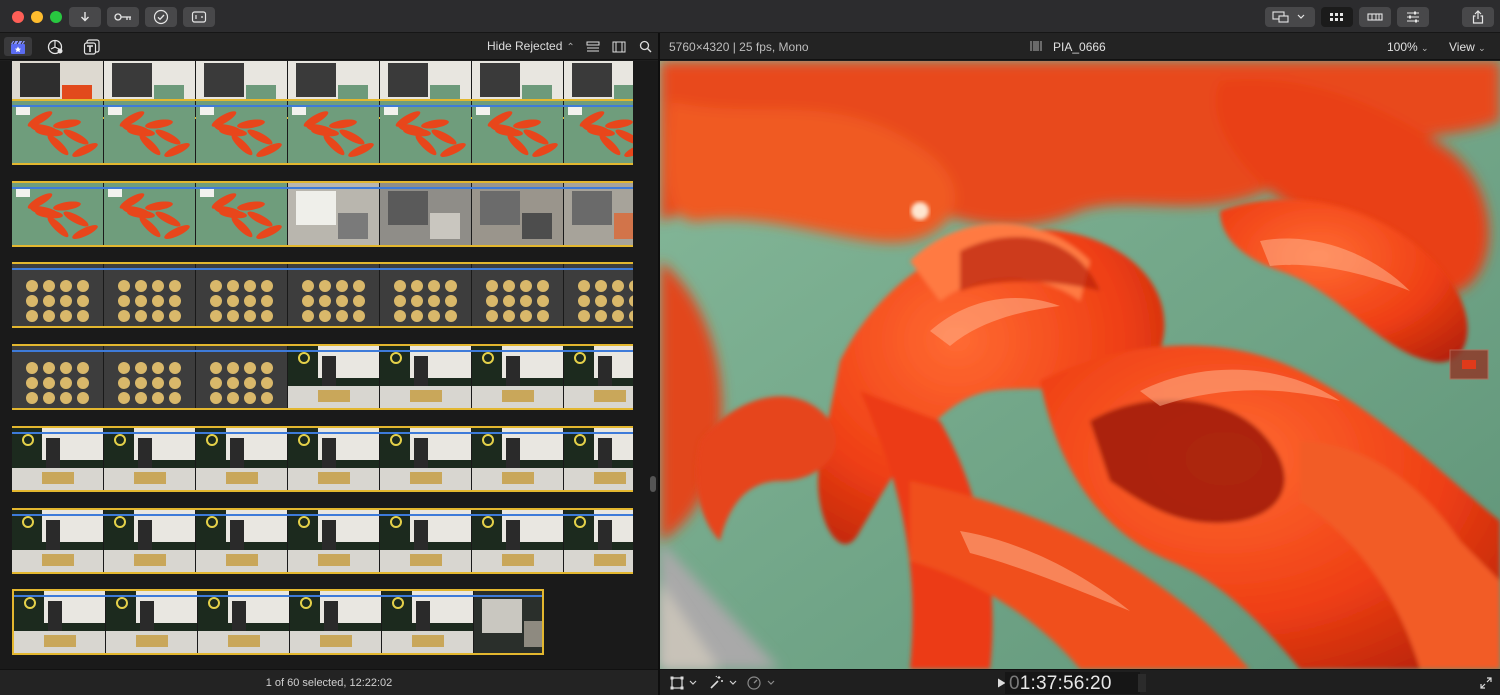  What do you see at coordinates (750, 16) in the screenshot?
I see `title-bar` at bounding box center [750, 16].